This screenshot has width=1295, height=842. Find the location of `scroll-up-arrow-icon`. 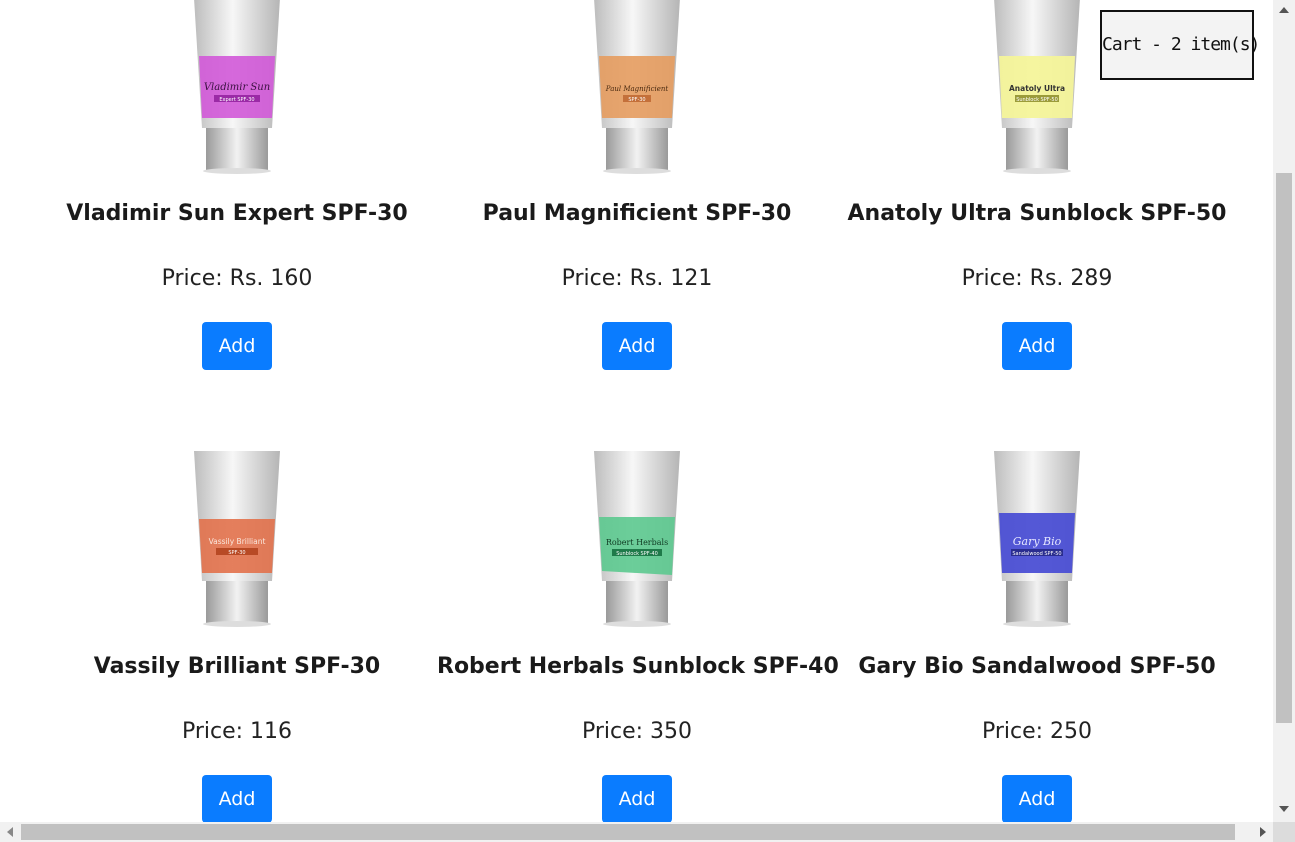

scroll-up-arrow-icon is located at coordinates (1284, 10).